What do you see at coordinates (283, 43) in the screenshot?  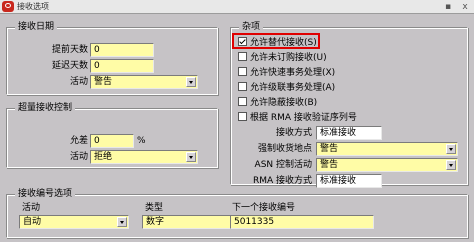 I see `checkbox-label: 允许替代接收(S)` at bounding box center [283, 43].